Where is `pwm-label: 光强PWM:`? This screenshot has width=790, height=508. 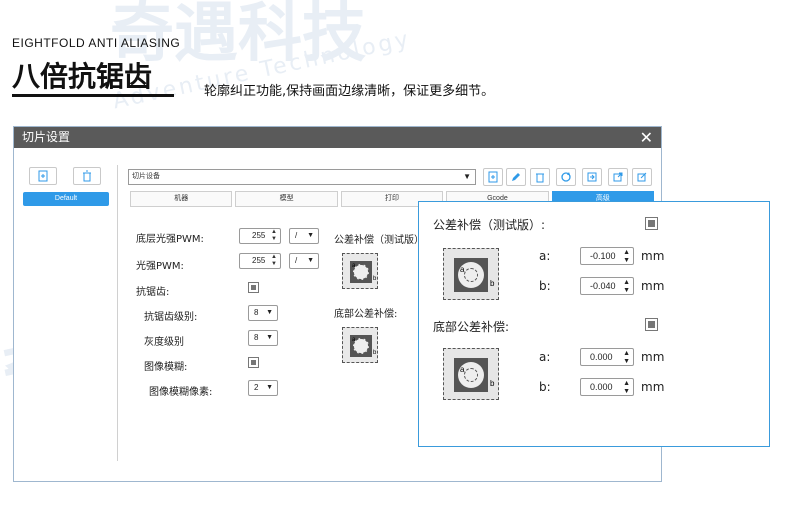 pwm-label: 光强PWM: is located at coordinates (160, 266).